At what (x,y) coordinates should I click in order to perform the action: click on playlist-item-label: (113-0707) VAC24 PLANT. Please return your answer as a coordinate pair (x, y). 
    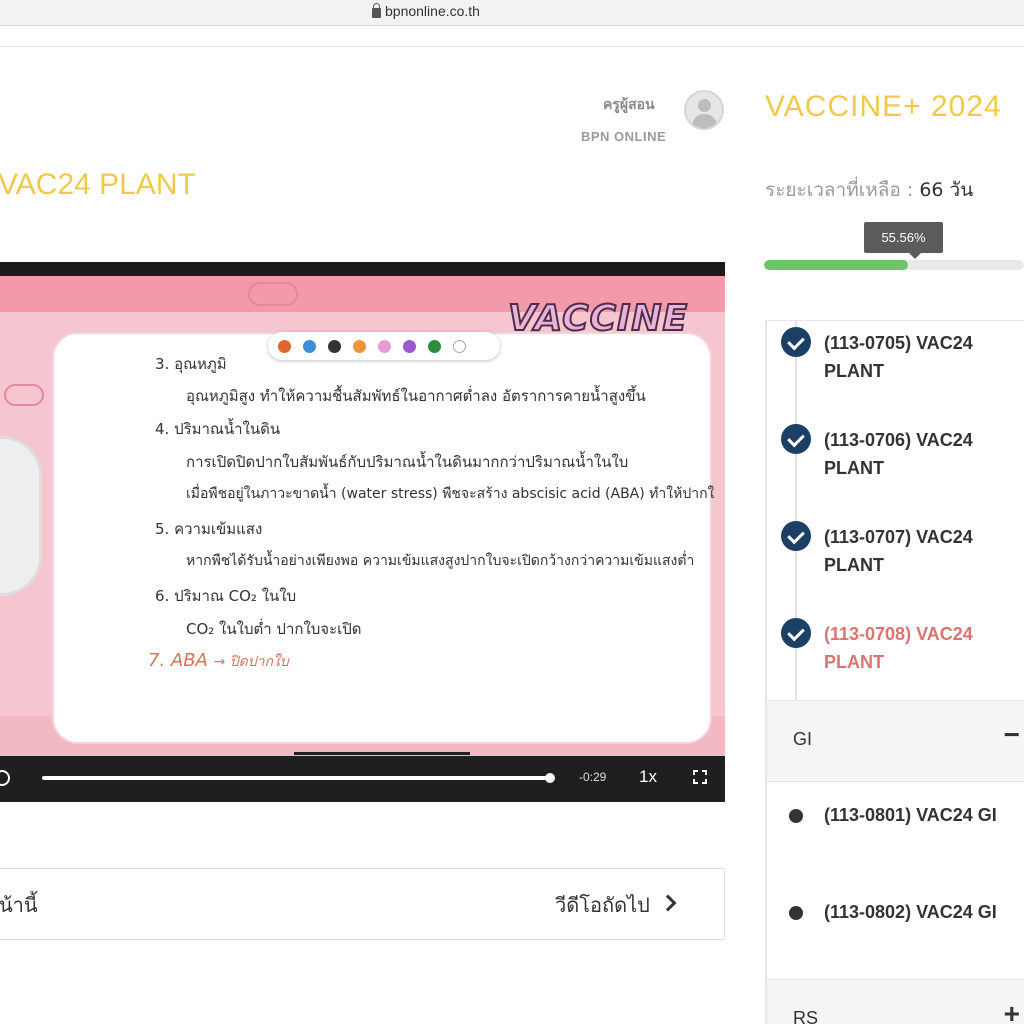
    Looking at the image, I should click on (898, 551).